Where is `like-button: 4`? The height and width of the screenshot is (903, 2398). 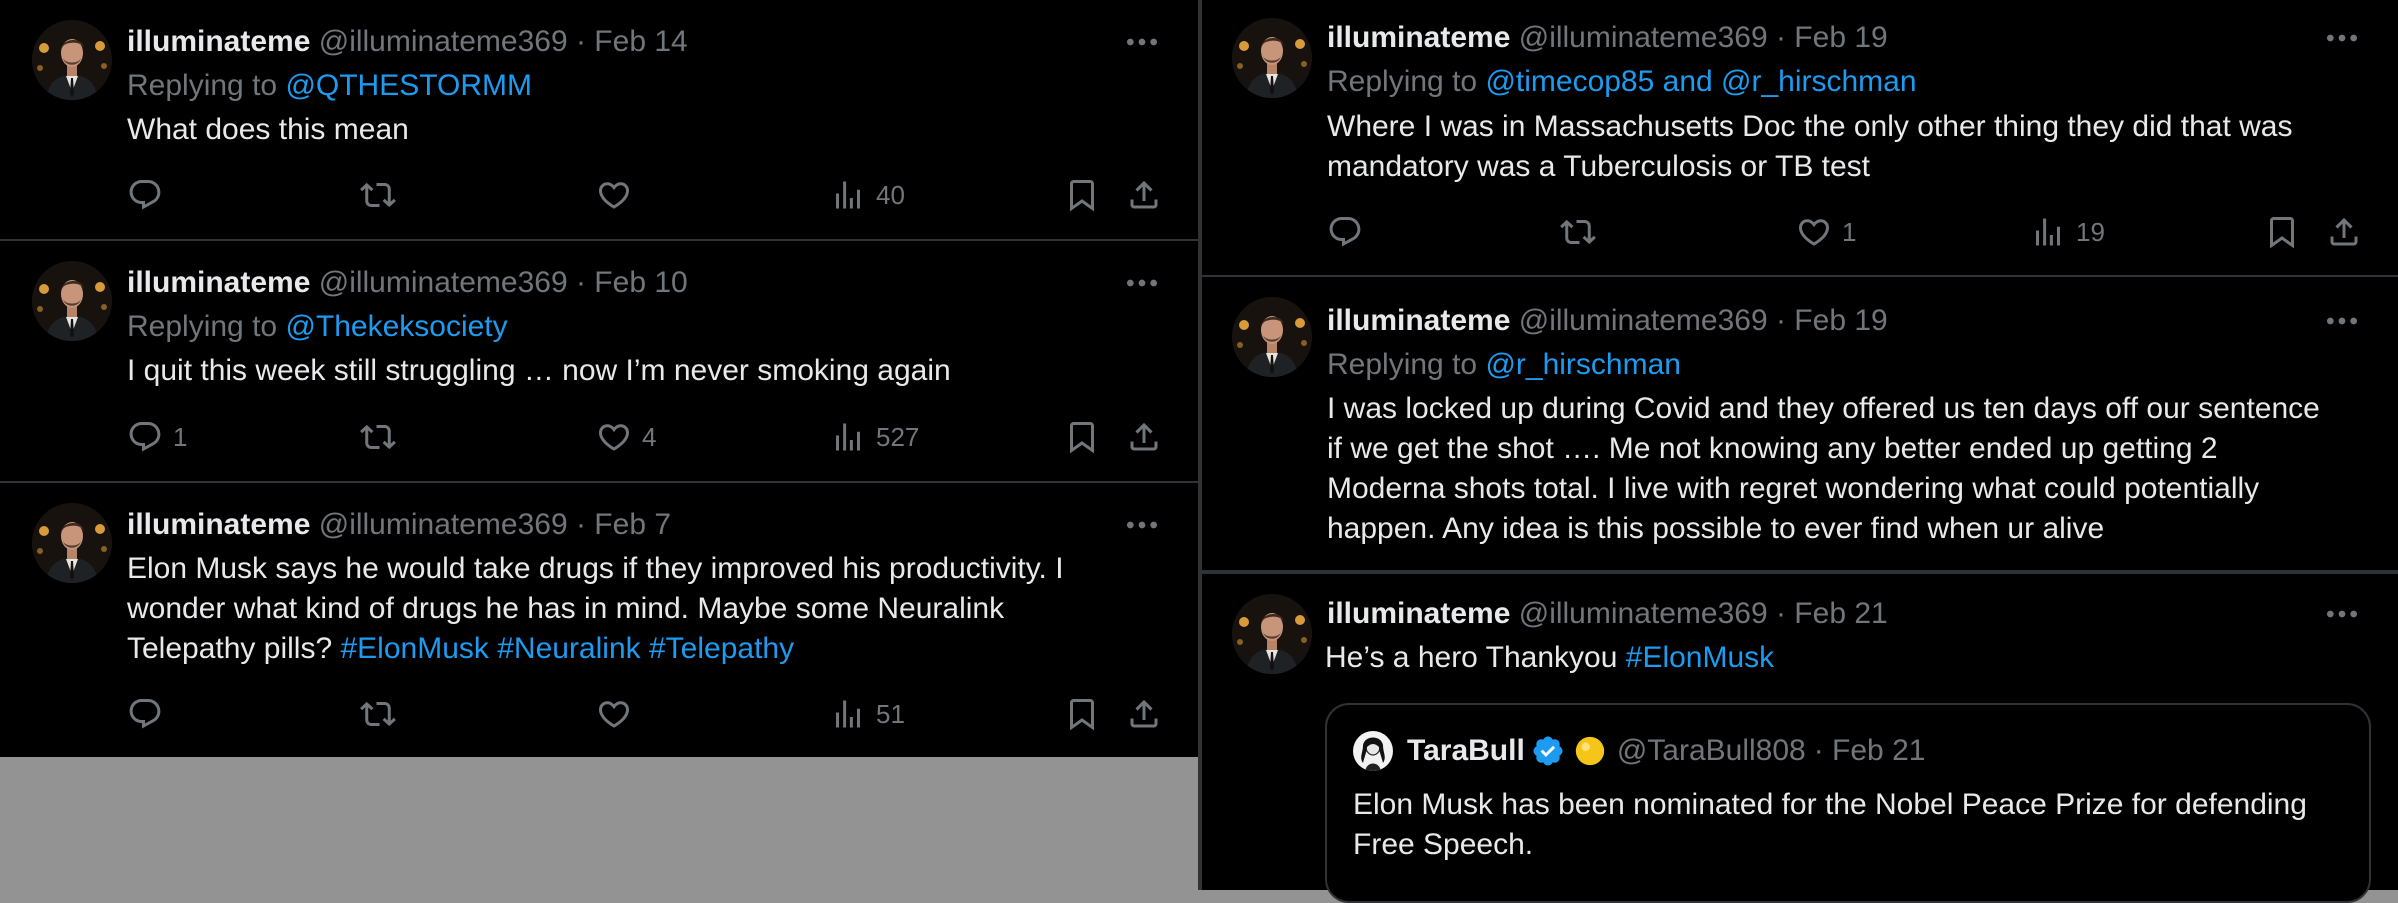 like-button: 4 is located at coordinates (626, 437).